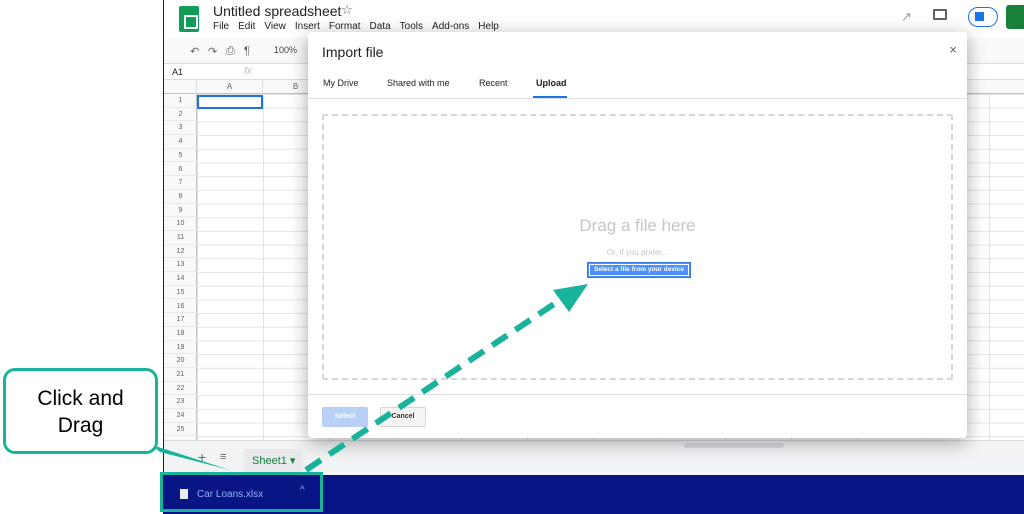 The width and height of the screenshot is (1024, 514). I want to click on paint-format-icon: ¶, so click(247, 51).